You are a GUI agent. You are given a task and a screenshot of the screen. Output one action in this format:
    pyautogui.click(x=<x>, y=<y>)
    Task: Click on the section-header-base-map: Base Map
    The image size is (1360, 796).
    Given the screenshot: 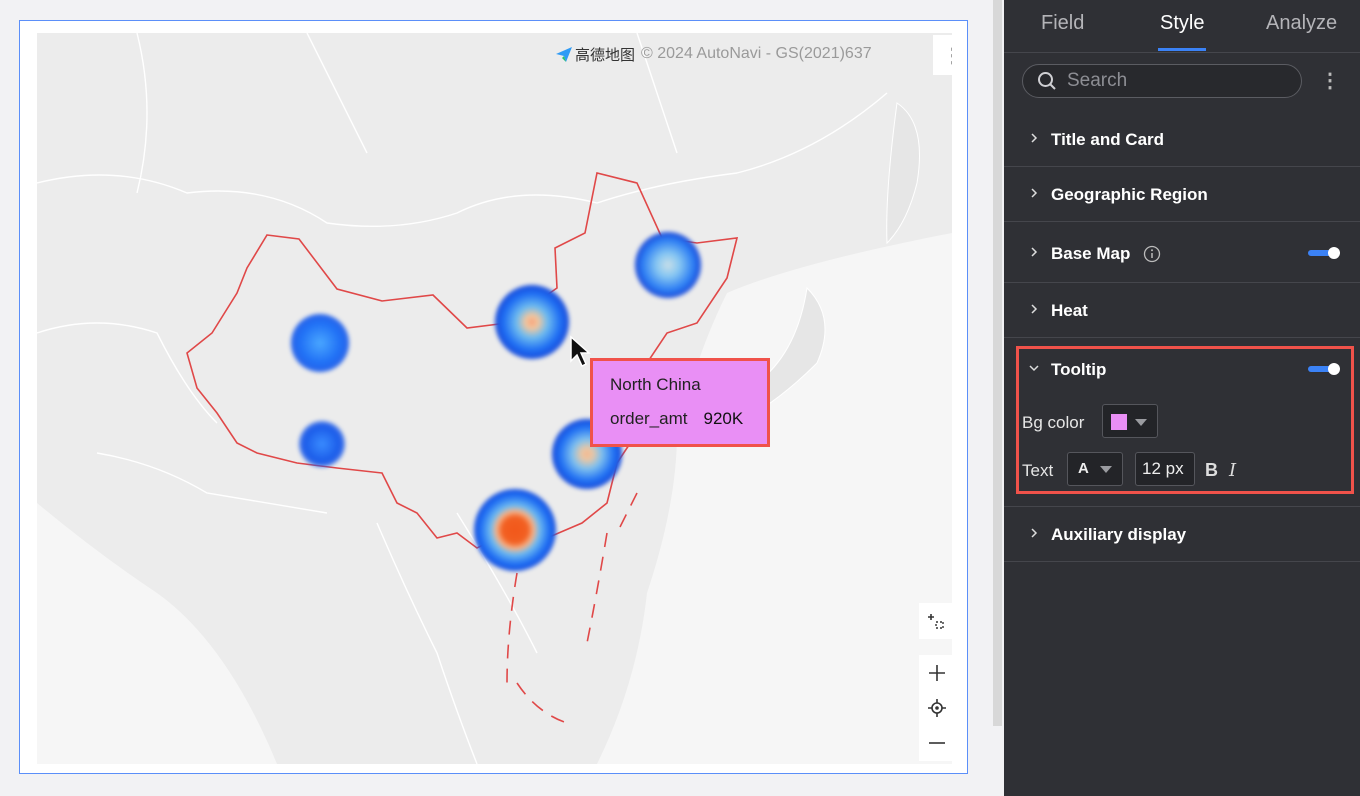 What is the action you would take?
    pyautogui.click(x=1182, y=253)
    